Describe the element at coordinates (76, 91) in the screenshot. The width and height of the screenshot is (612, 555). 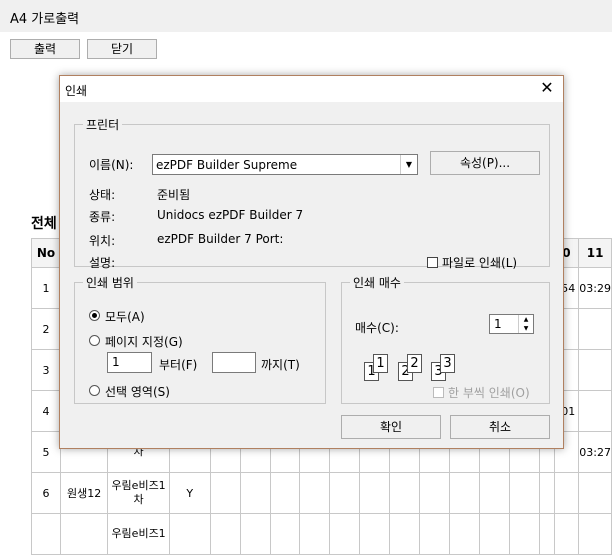
I see `dialog-title: 인쇄` at that location.